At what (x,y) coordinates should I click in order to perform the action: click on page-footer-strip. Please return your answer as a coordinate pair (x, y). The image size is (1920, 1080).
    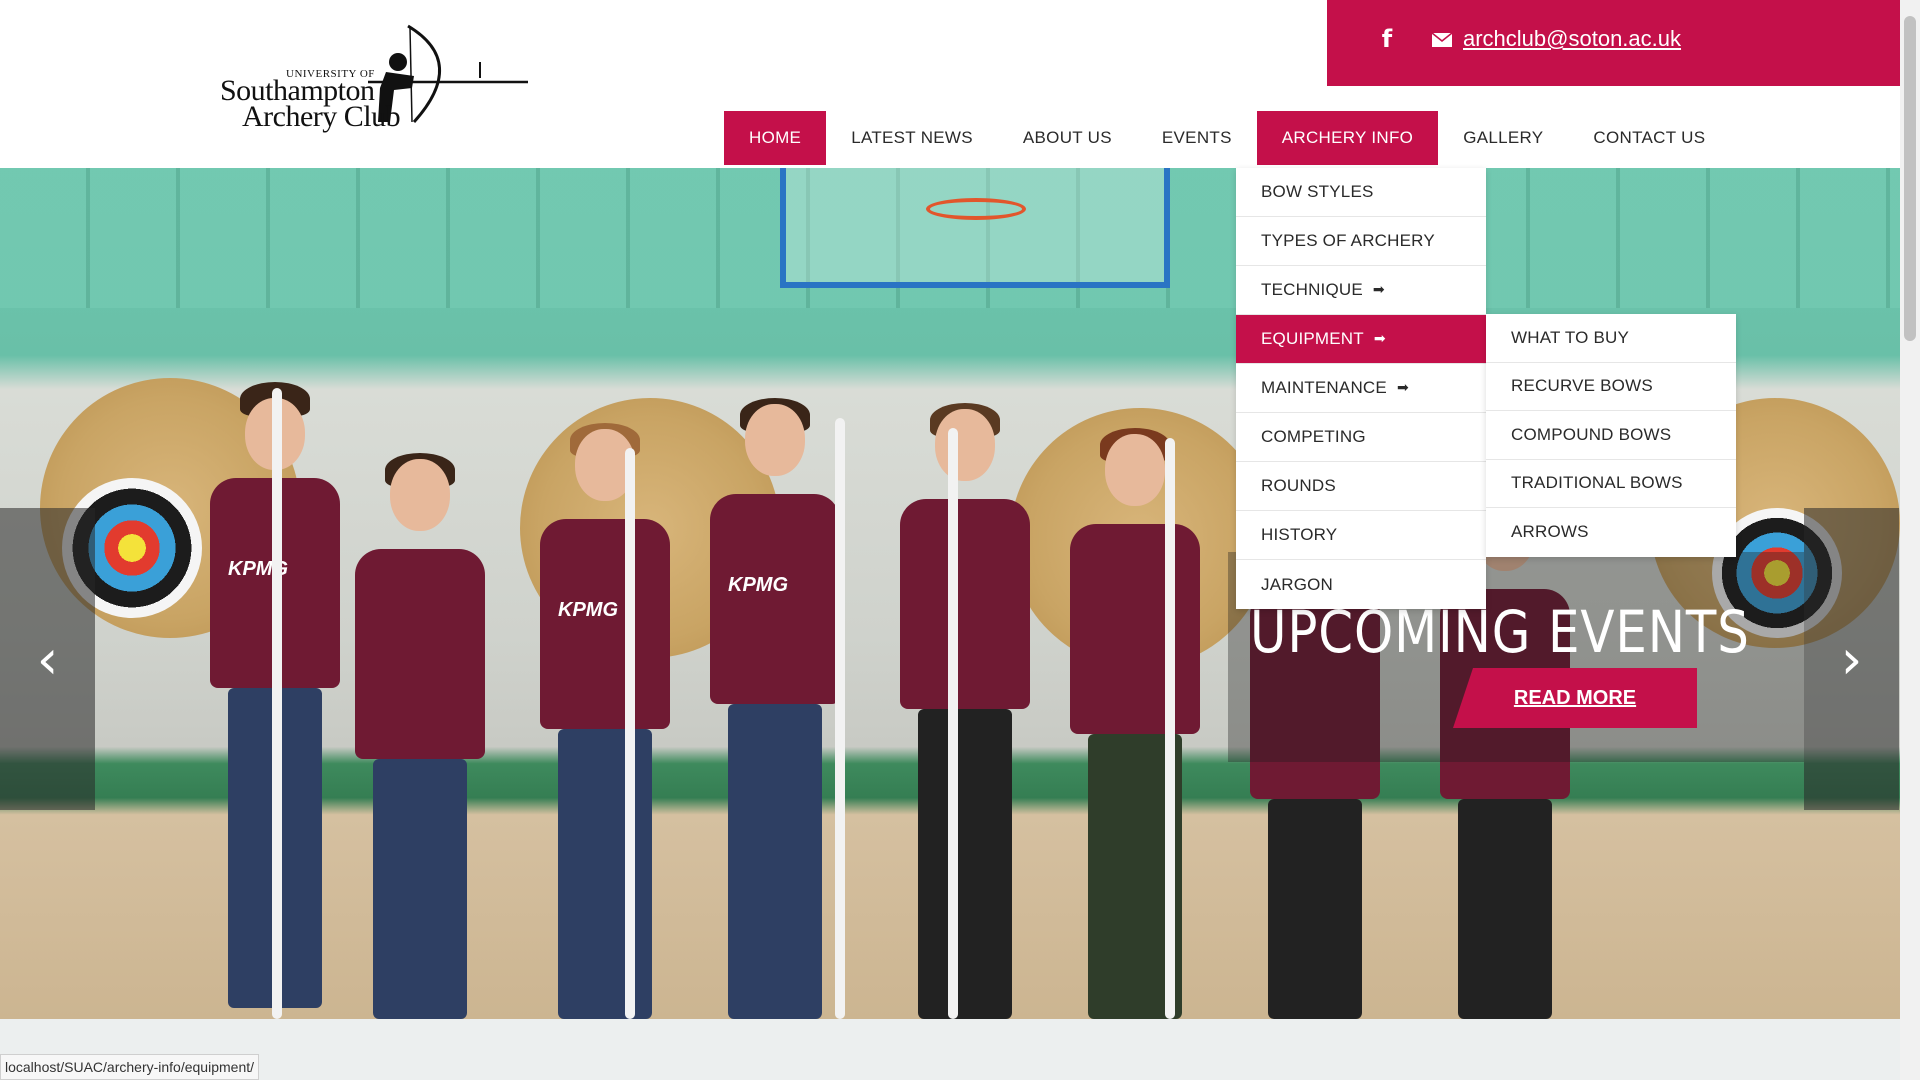
    Looking at the image, I should click on (950, 1049).